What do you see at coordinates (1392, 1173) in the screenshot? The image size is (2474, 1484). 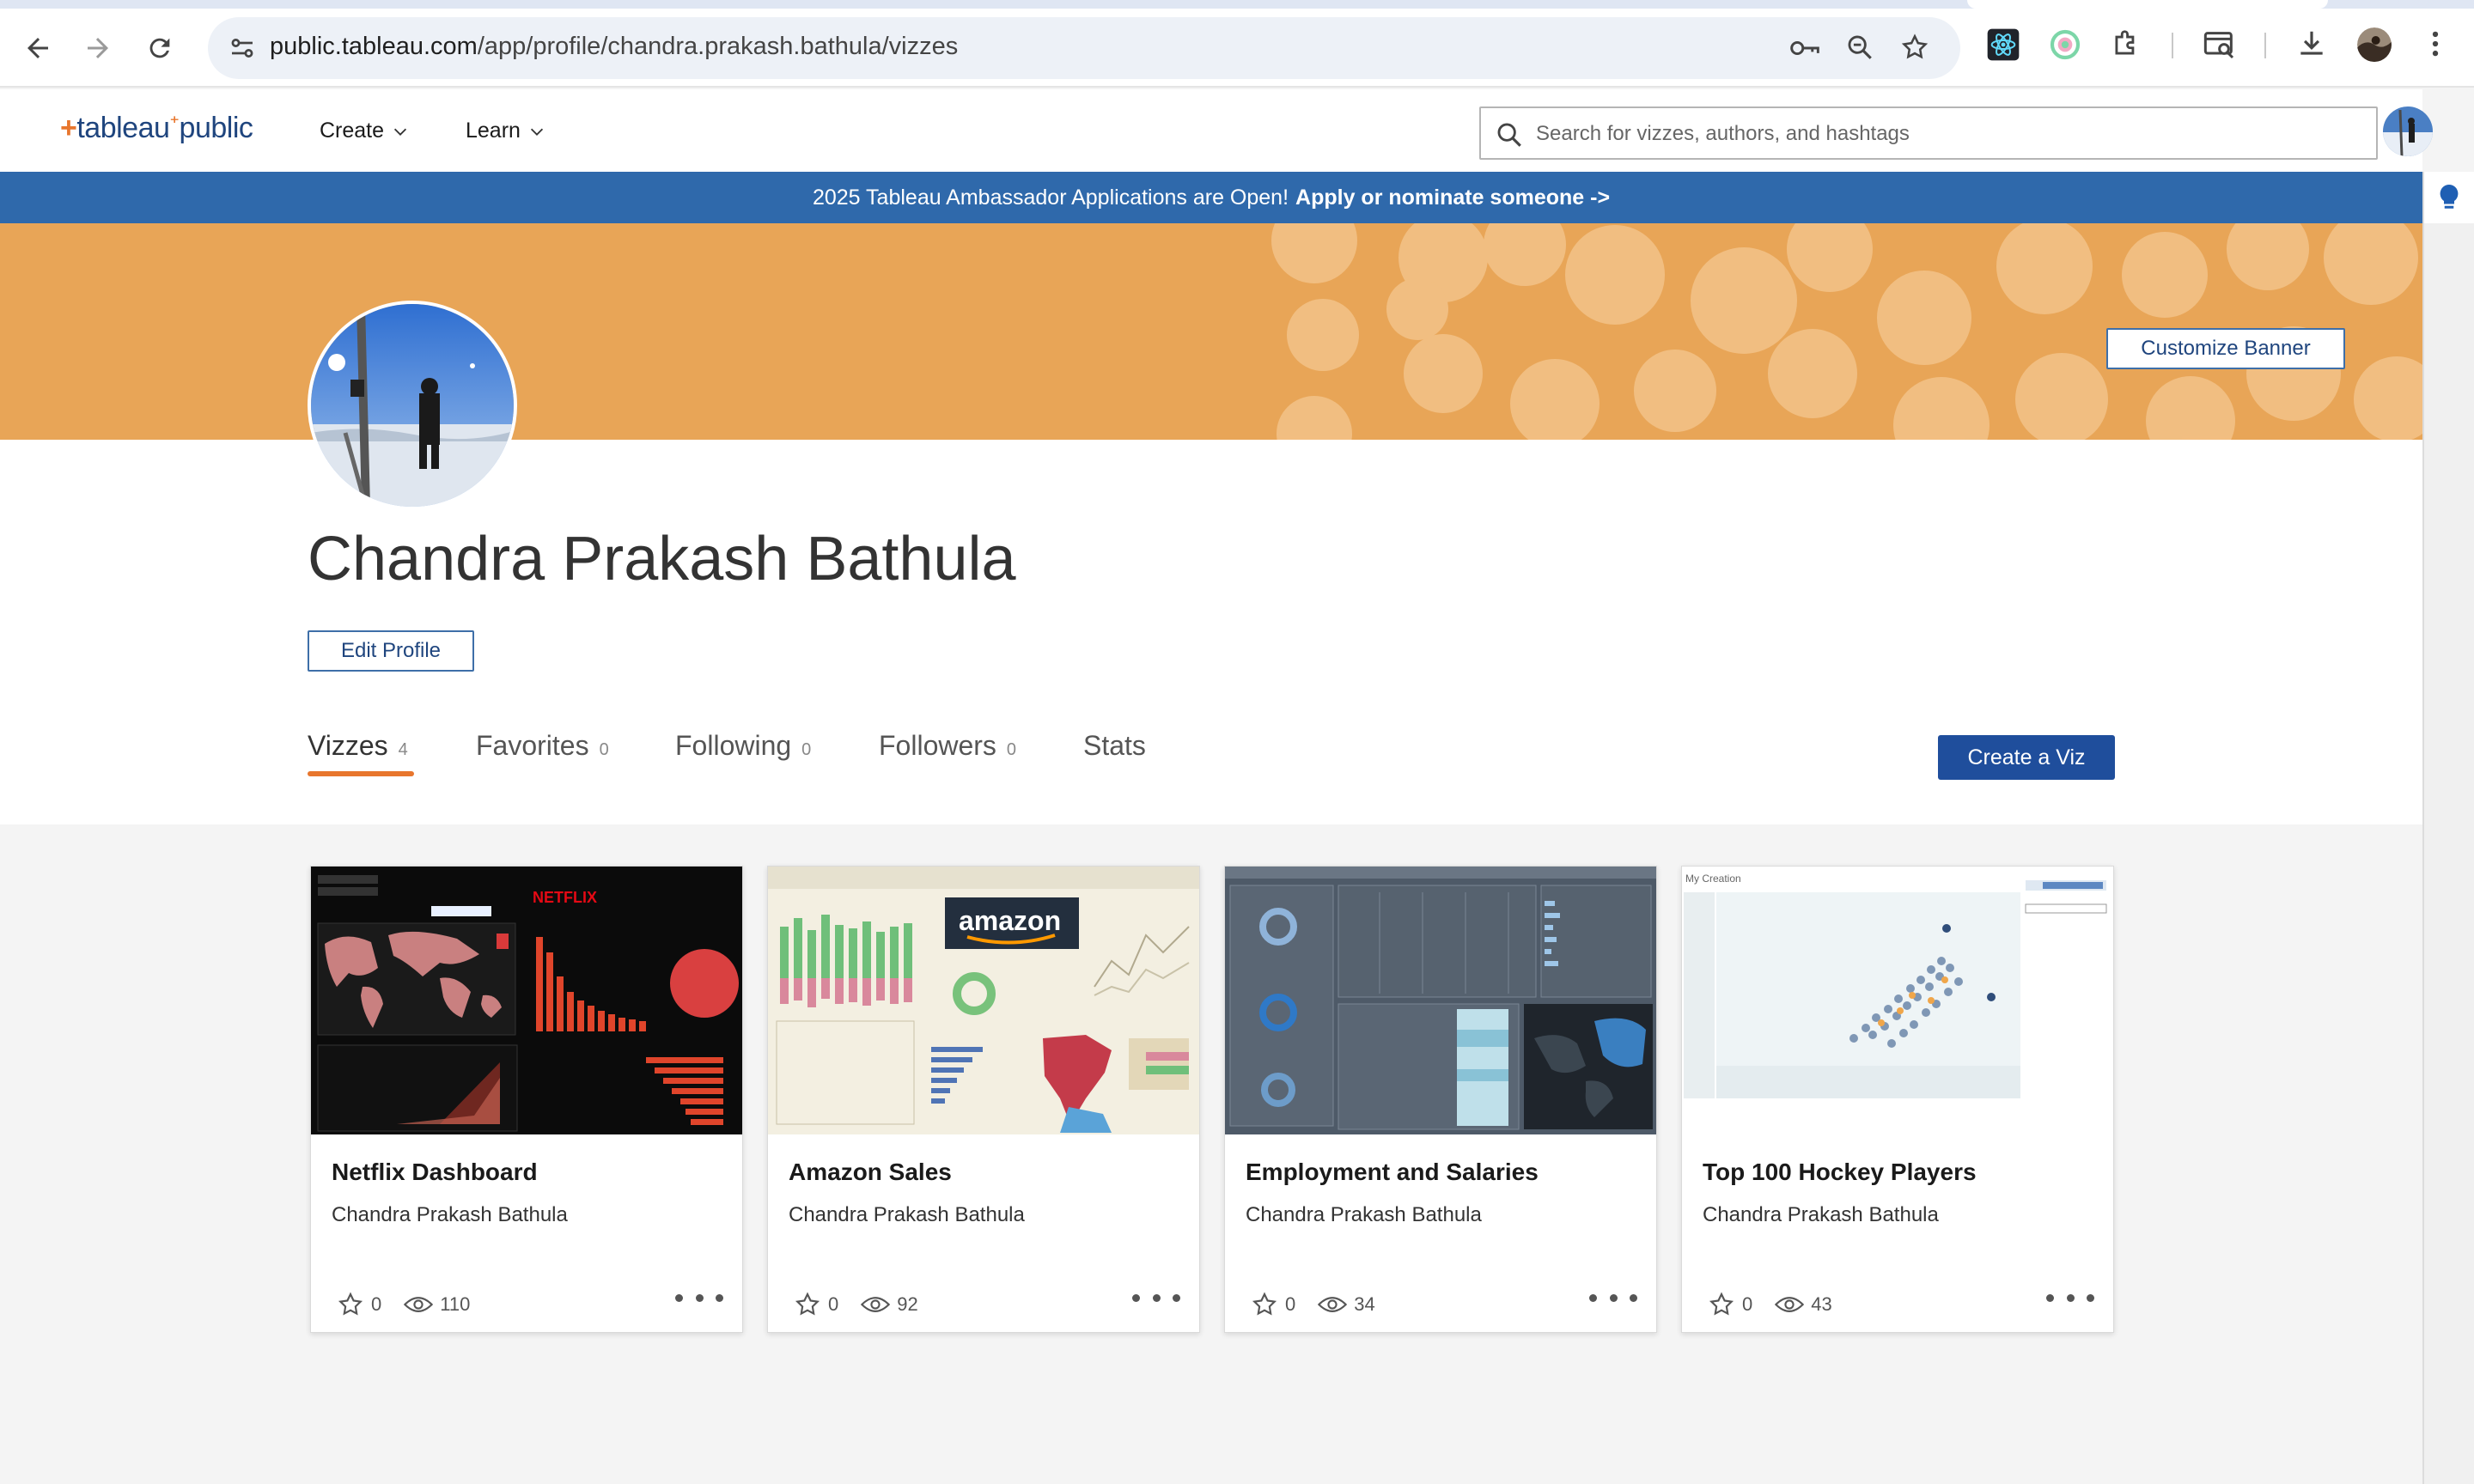 I see `viz-title: Employment and Salaries` at bounding box center [1392, 1173].